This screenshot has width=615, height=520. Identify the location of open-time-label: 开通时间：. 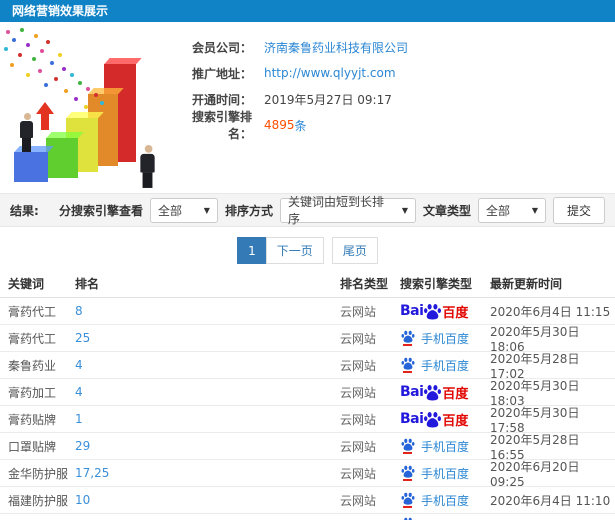
(221, 99).